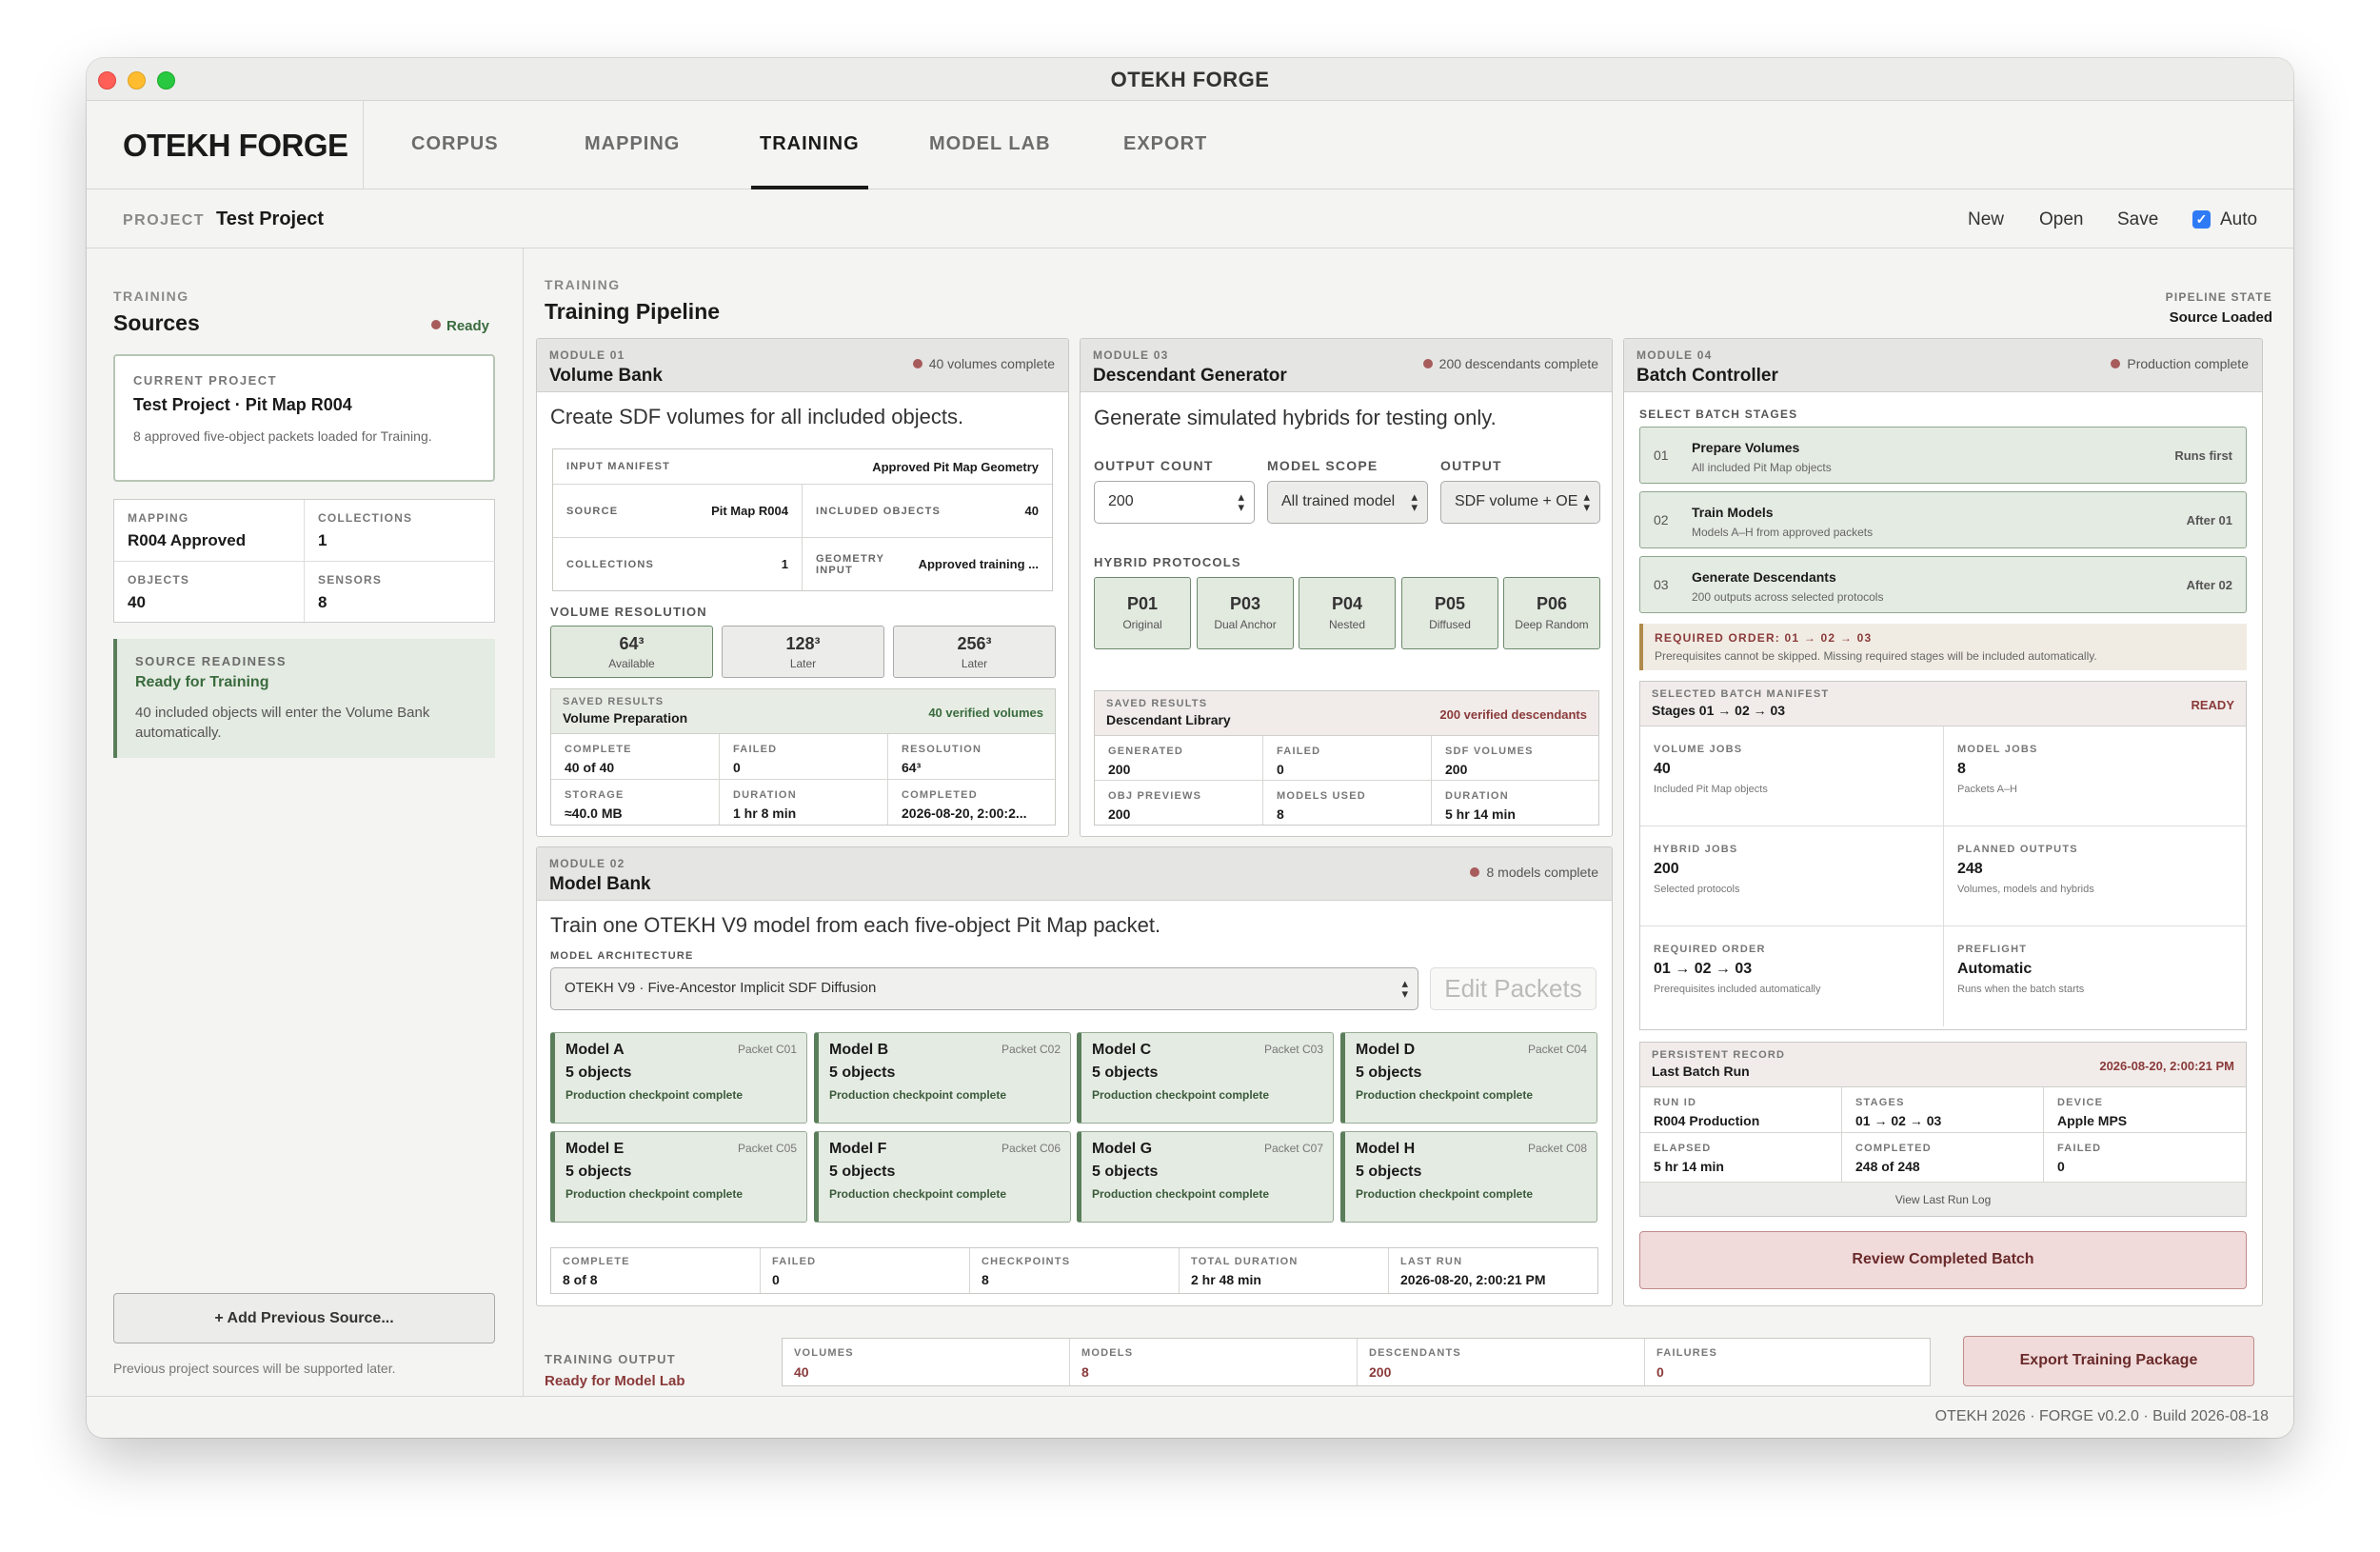 This screenshot has height=1552, width=2380. I want to click on training-output-value: Ready for Model Lab, so click(615, 1381).